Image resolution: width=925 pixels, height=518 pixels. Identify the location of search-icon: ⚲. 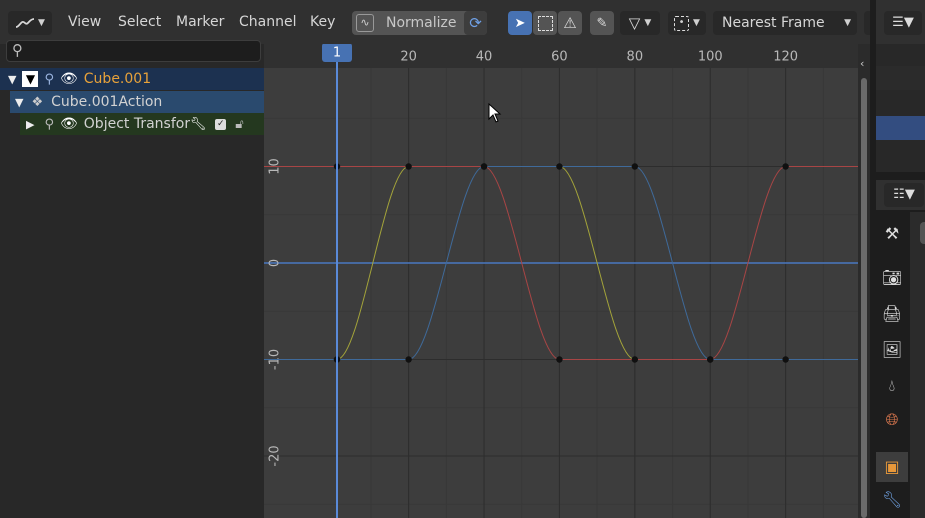
(17, 50).